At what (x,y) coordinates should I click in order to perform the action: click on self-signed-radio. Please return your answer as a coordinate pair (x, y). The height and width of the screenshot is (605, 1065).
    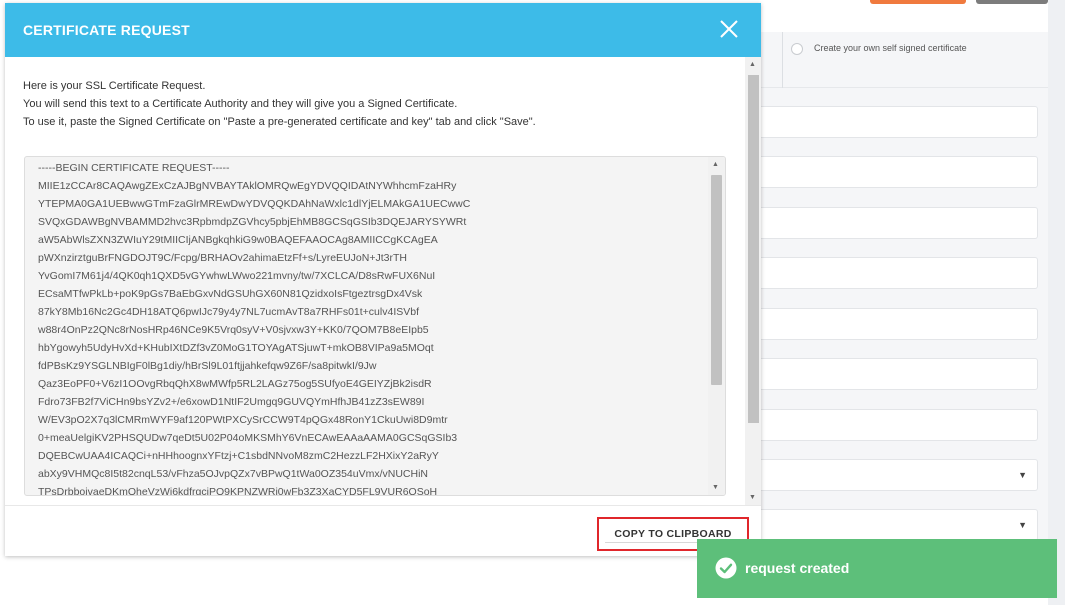
    Looking at the image, I should click on (797, 49).